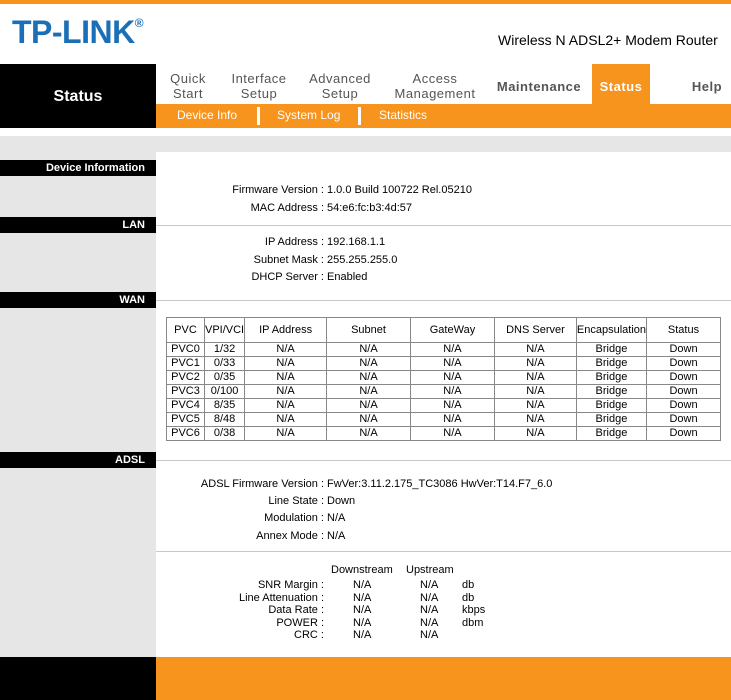  I want to click on table-cell: 0/33, so click(224, 363).